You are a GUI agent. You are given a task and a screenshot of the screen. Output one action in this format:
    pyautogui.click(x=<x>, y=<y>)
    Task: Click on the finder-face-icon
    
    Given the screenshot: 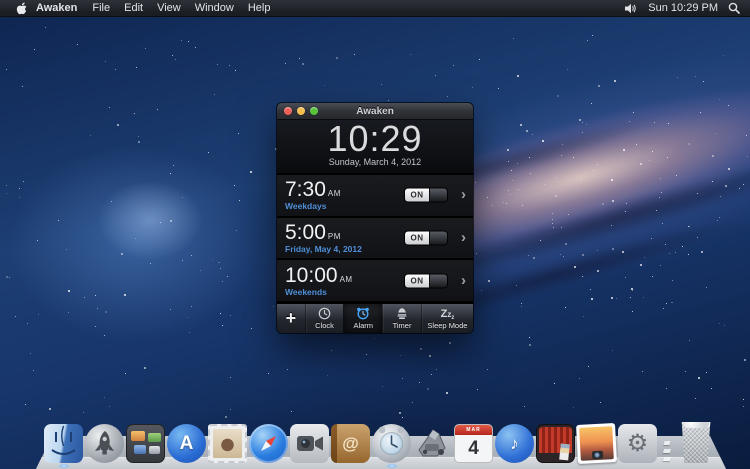 What is the action you would take?
    pyautogui.click(x=63, y=440)
    